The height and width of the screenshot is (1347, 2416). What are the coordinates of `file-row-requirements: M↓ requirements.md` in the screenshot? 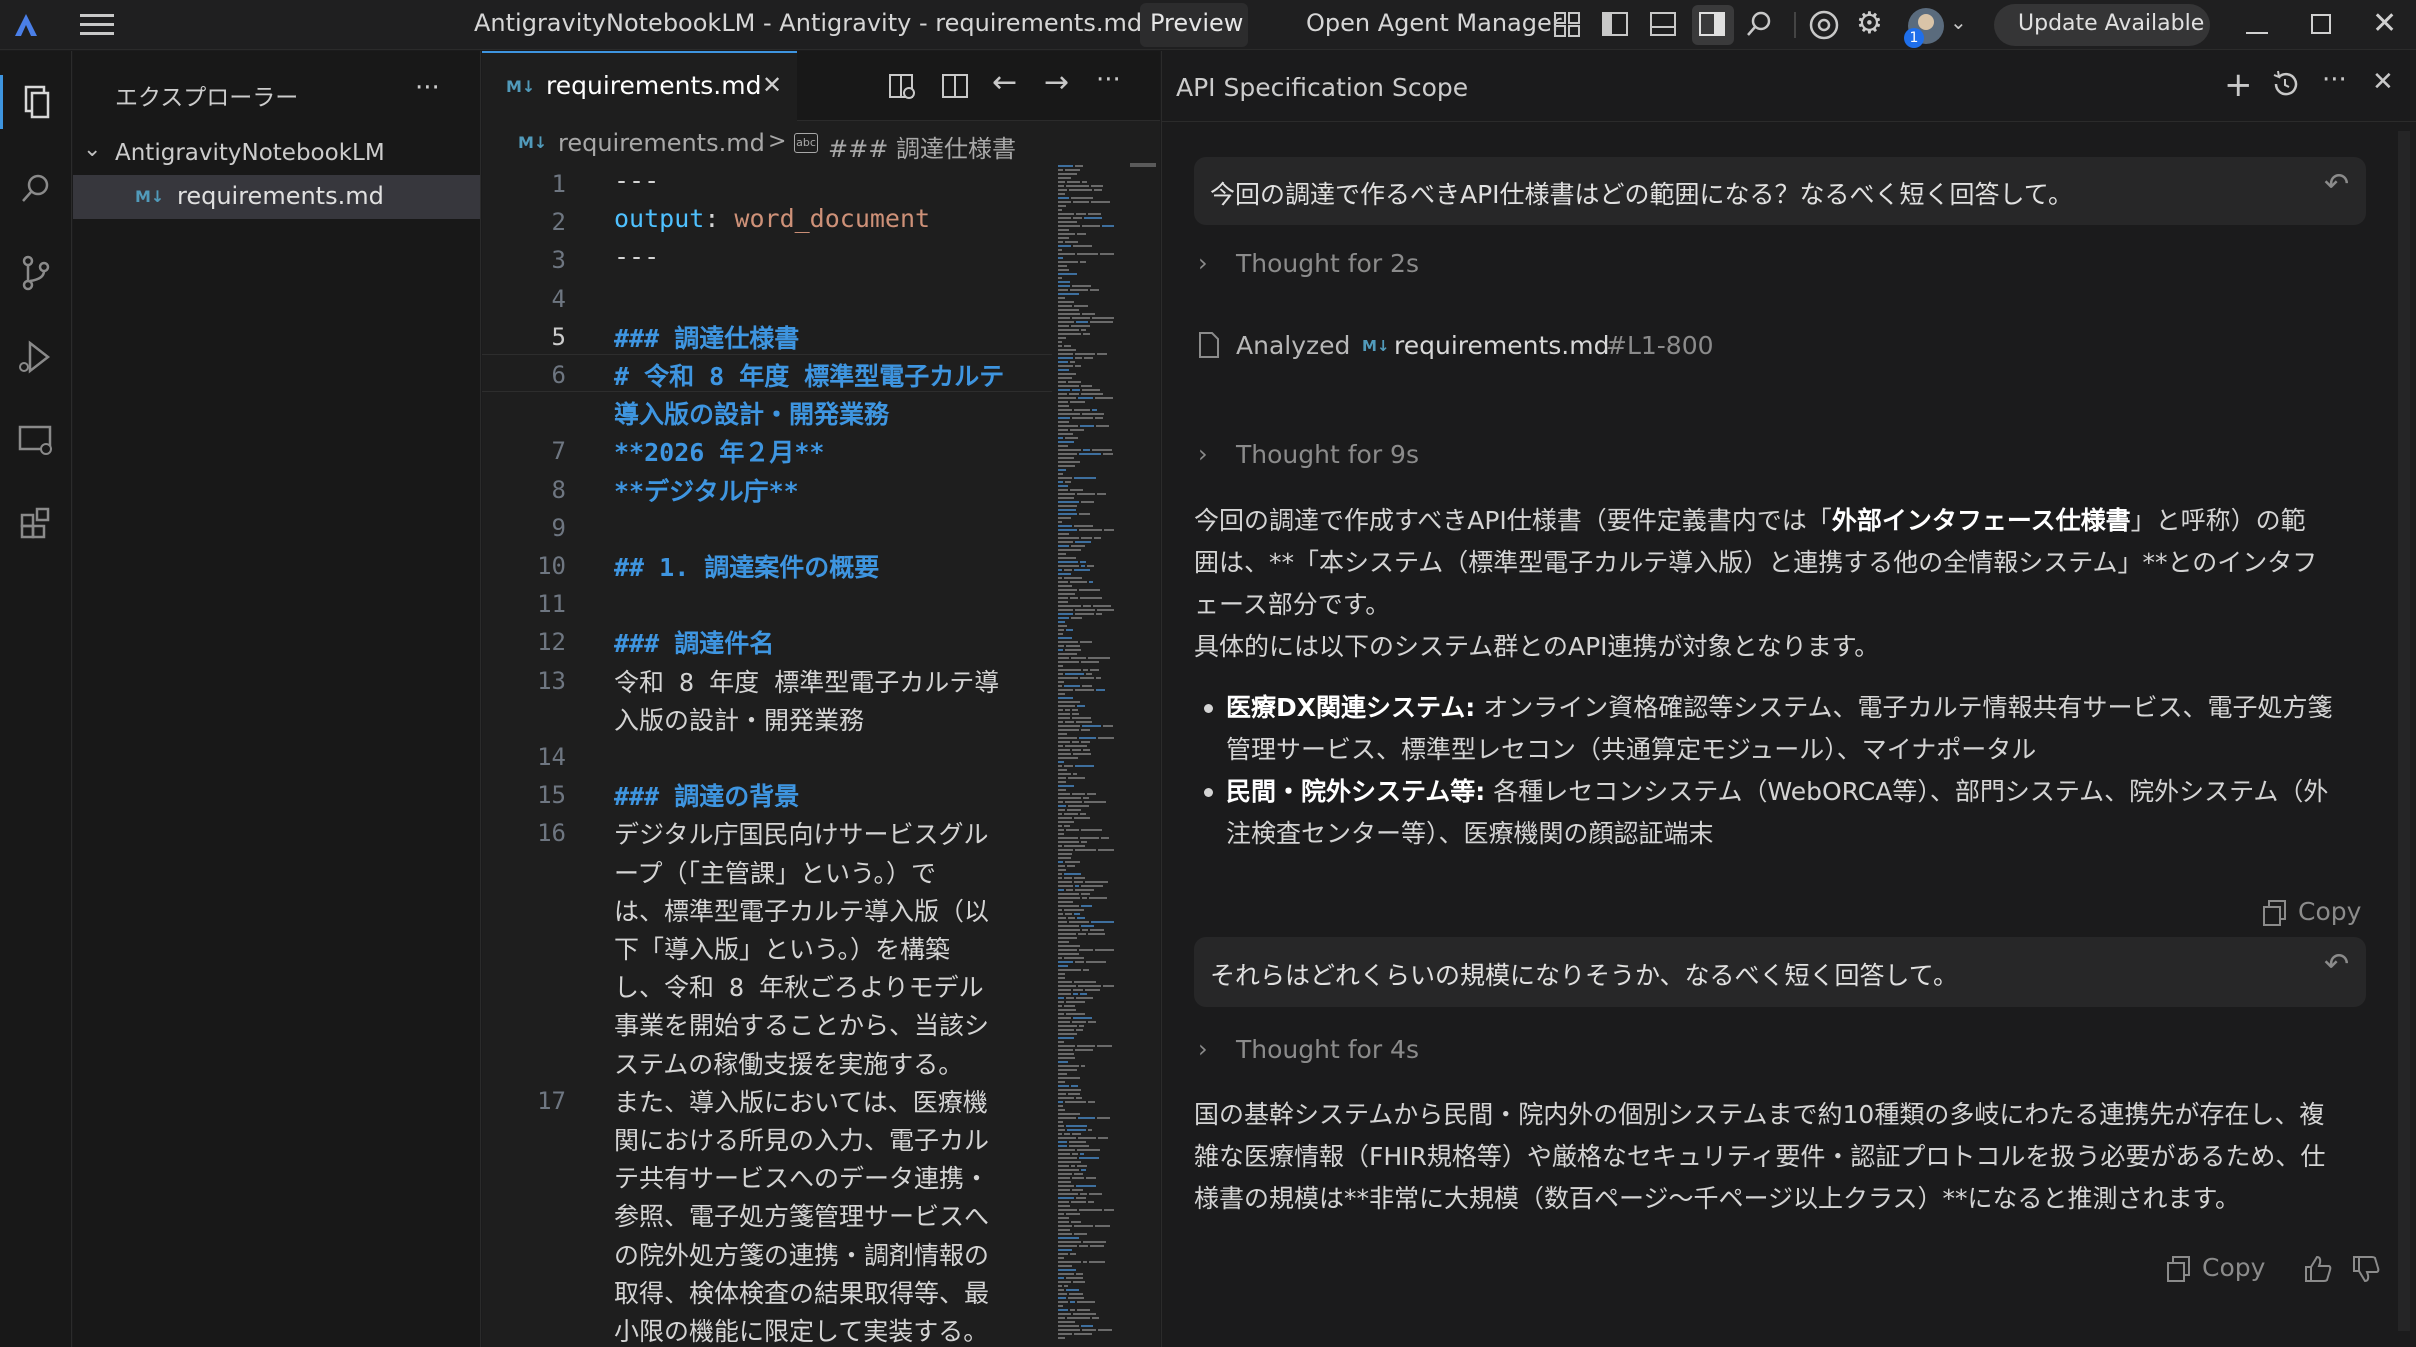 It's located at (276, 197).